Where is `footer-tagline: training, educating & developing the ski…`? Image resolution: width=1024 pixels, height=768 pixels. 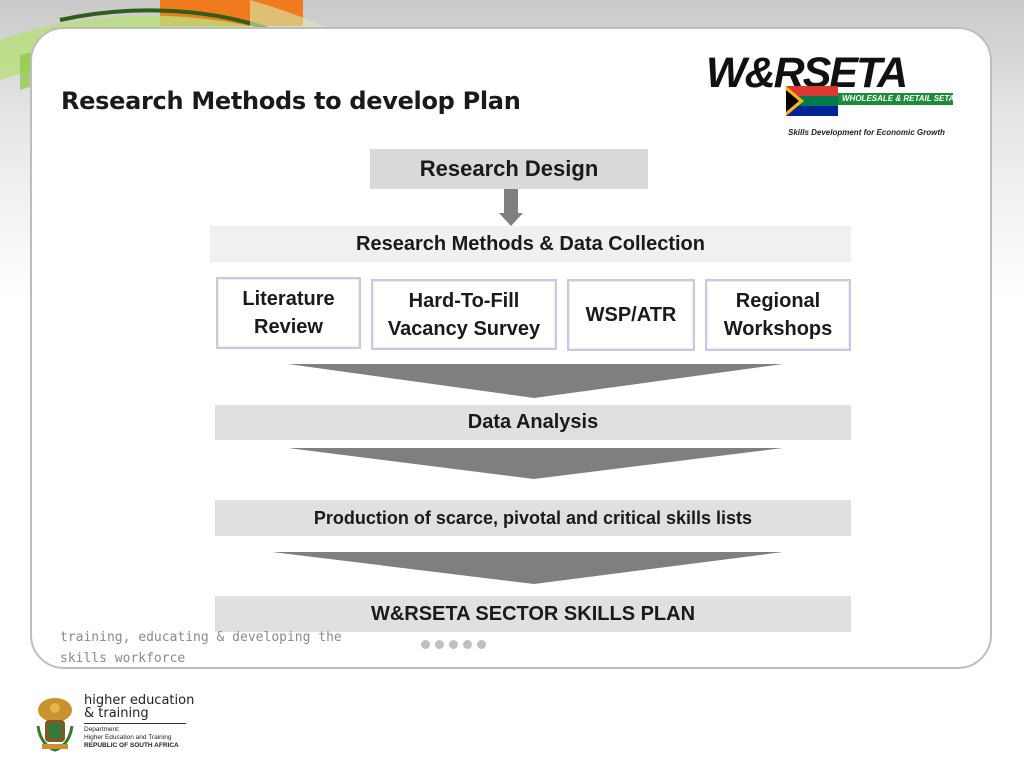 footer-tagline: training, educating & developing the ski… is located at coordinates (201, 648).